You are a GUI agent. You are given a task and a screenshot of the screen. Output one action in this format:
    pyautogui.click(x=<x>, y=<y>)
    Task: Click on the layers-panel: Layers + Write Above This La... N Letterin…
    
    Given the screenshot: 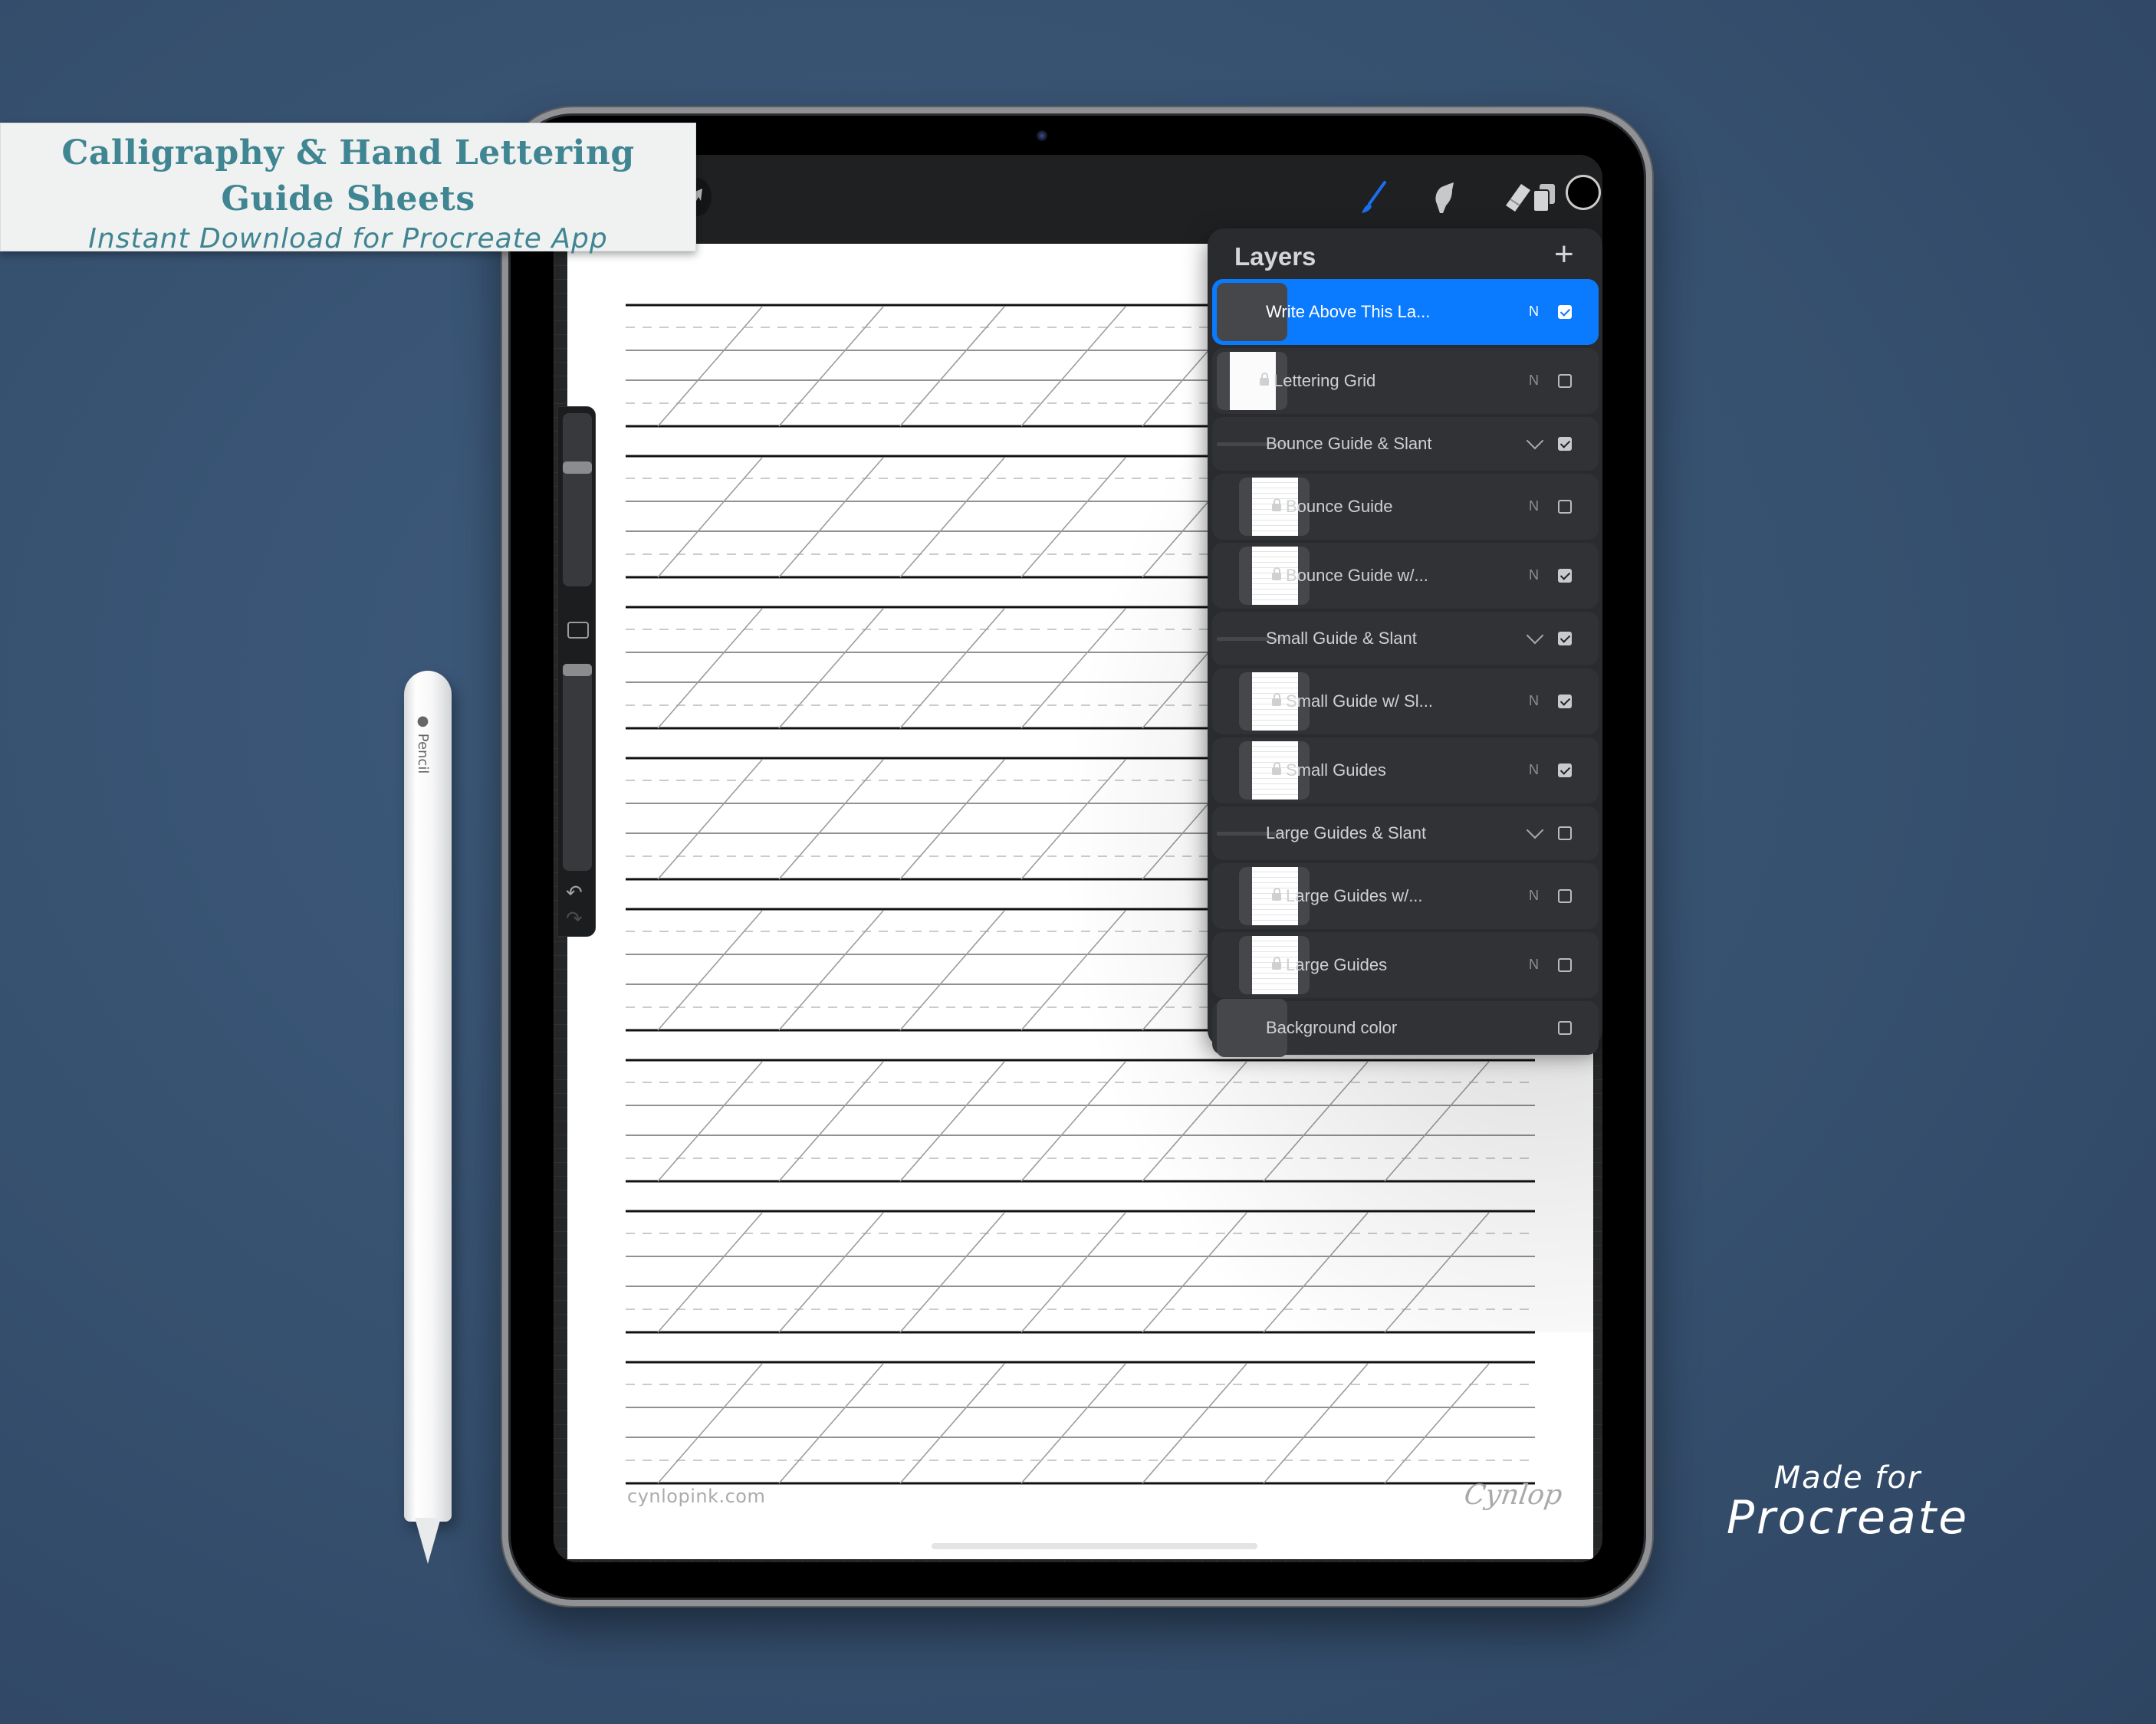 What is the action you would take?
    pyautogui.click(x=1405, y=642)
    